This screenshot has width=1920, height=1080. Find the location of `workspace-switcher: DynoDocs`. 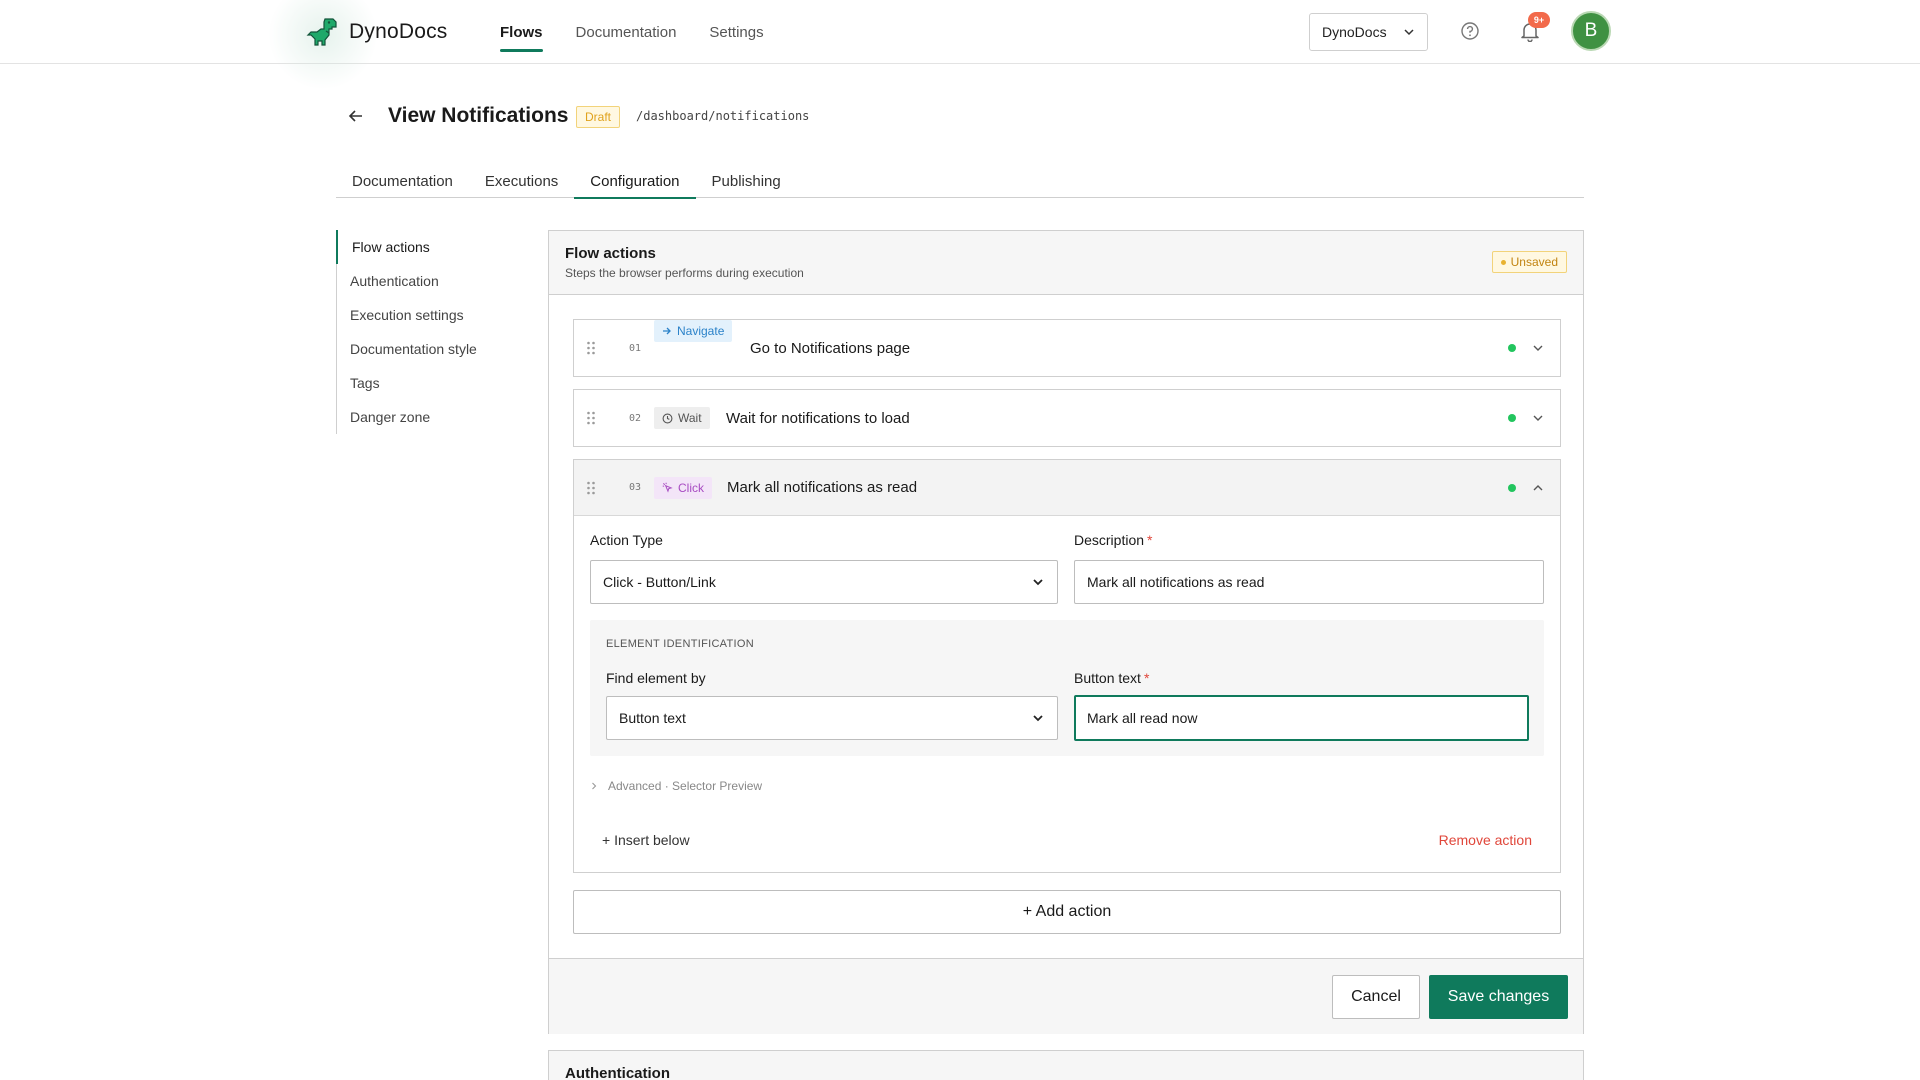

workspace-switcher: DynoDocs is located at coordinates (1368, 32).